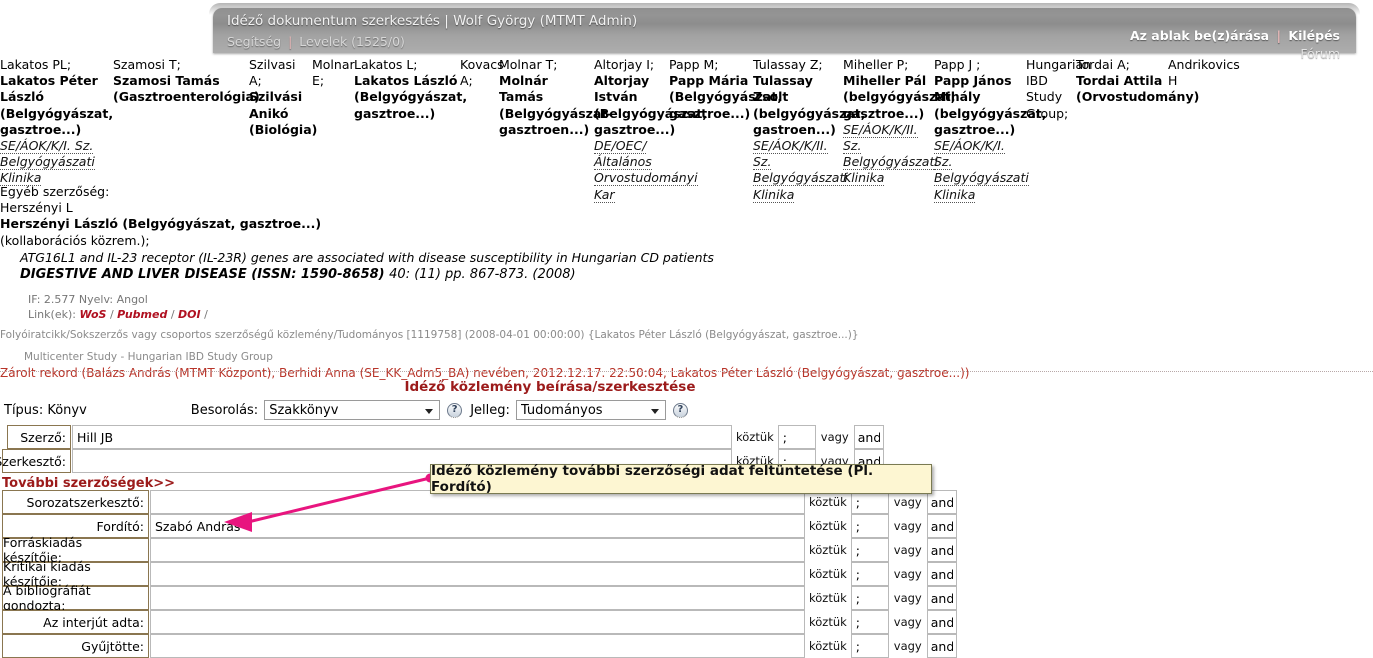  I want to click on besorolas-select-wrapper: Szakkönyv, so click(349, 410).